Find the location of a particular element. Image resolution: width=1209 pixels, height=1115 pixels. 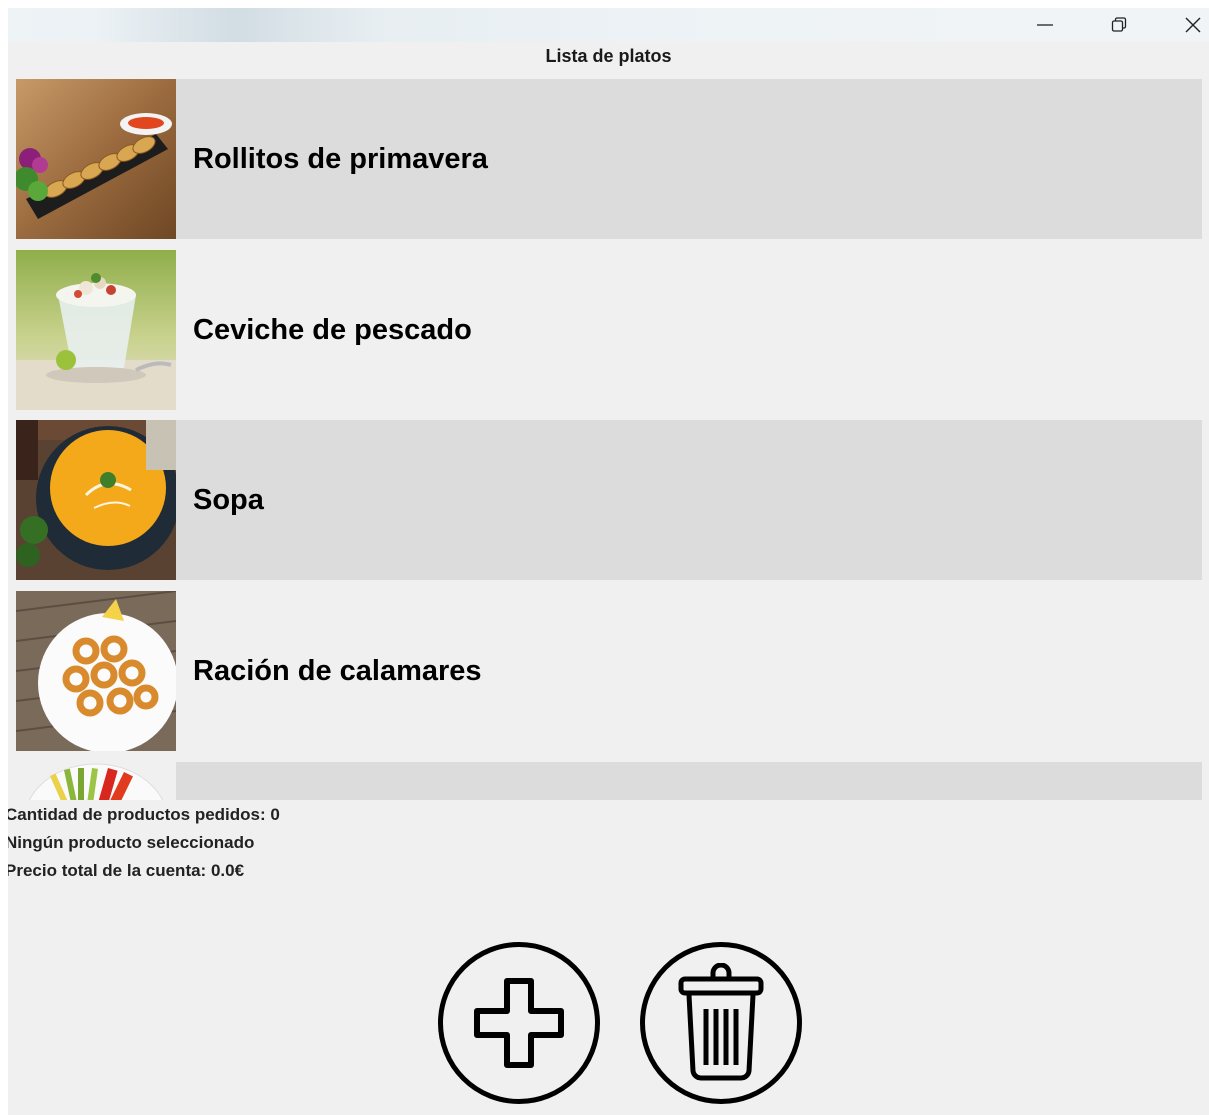

title-bar-background-blur is located at coordinates (236, 25).